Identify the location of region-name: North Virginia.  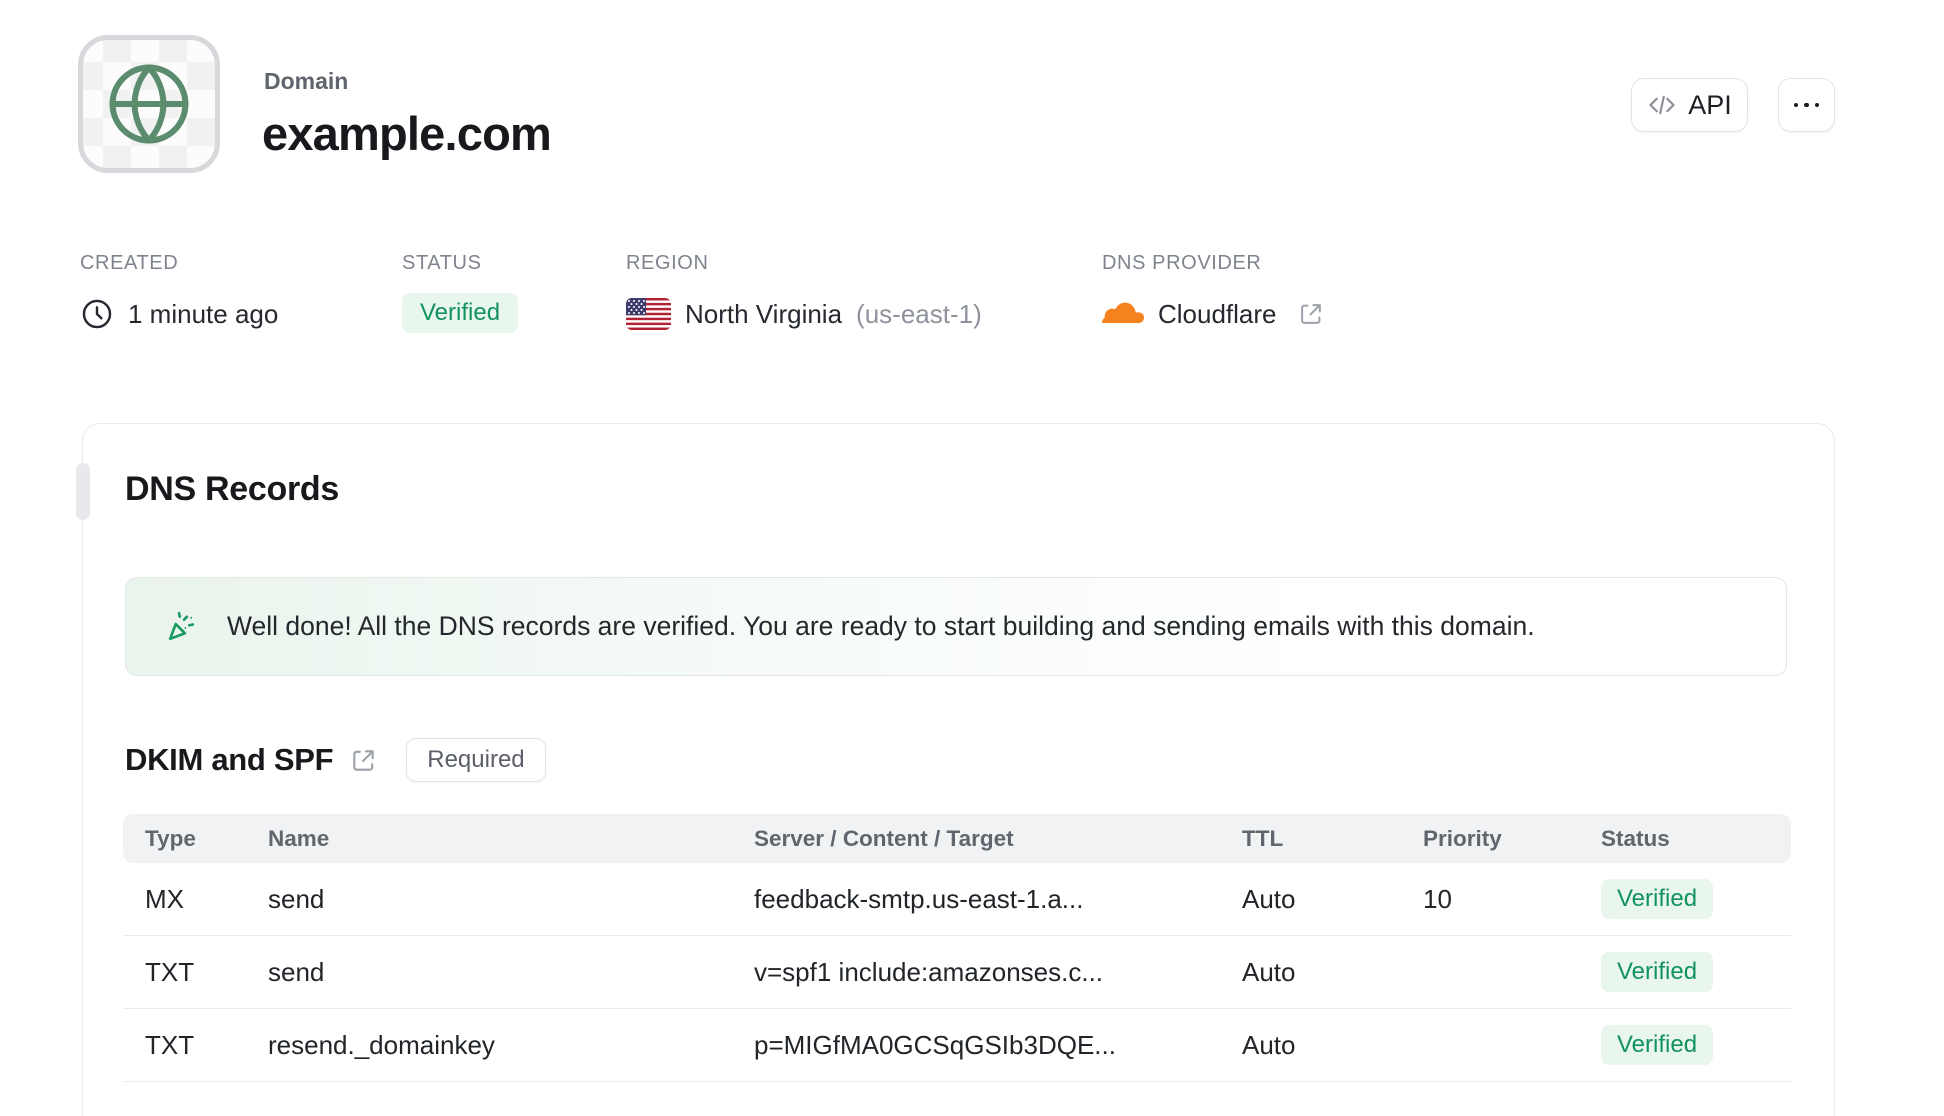
(764, 313).